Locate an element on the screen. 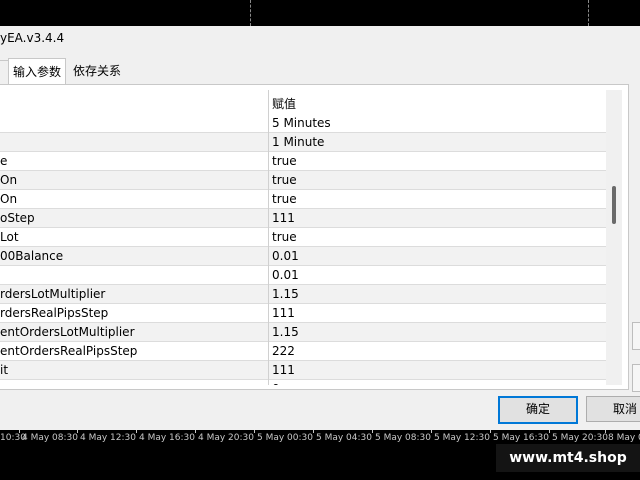  table-row: Lot true is located at coordinates (303, 237).